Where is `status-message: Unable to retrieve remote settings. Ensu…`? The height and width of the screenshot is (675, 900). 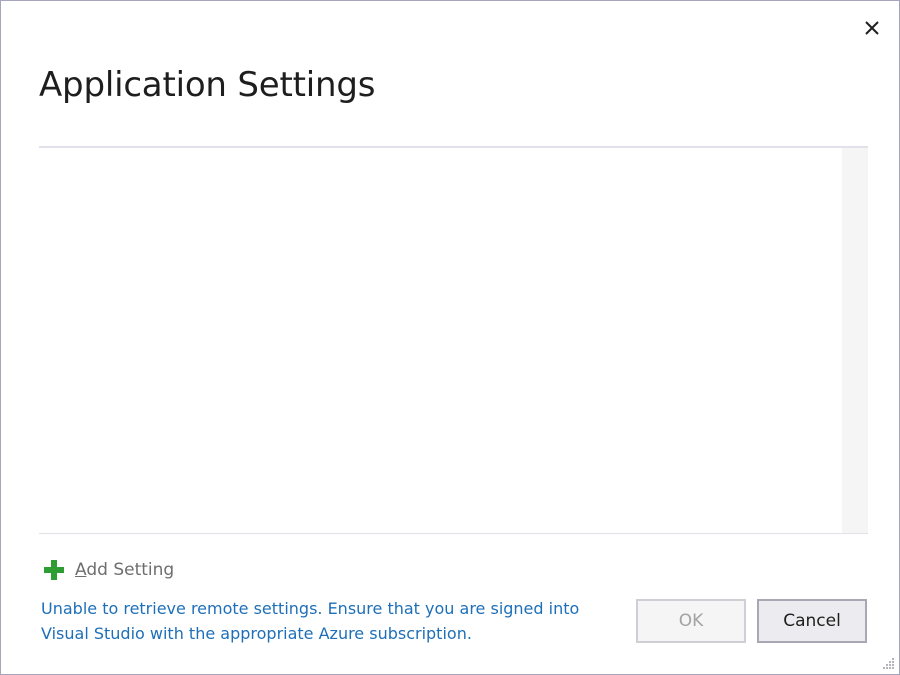 status-message: Unable to retrieve remote settings. Ensu… is located at coordinates (310, 621).